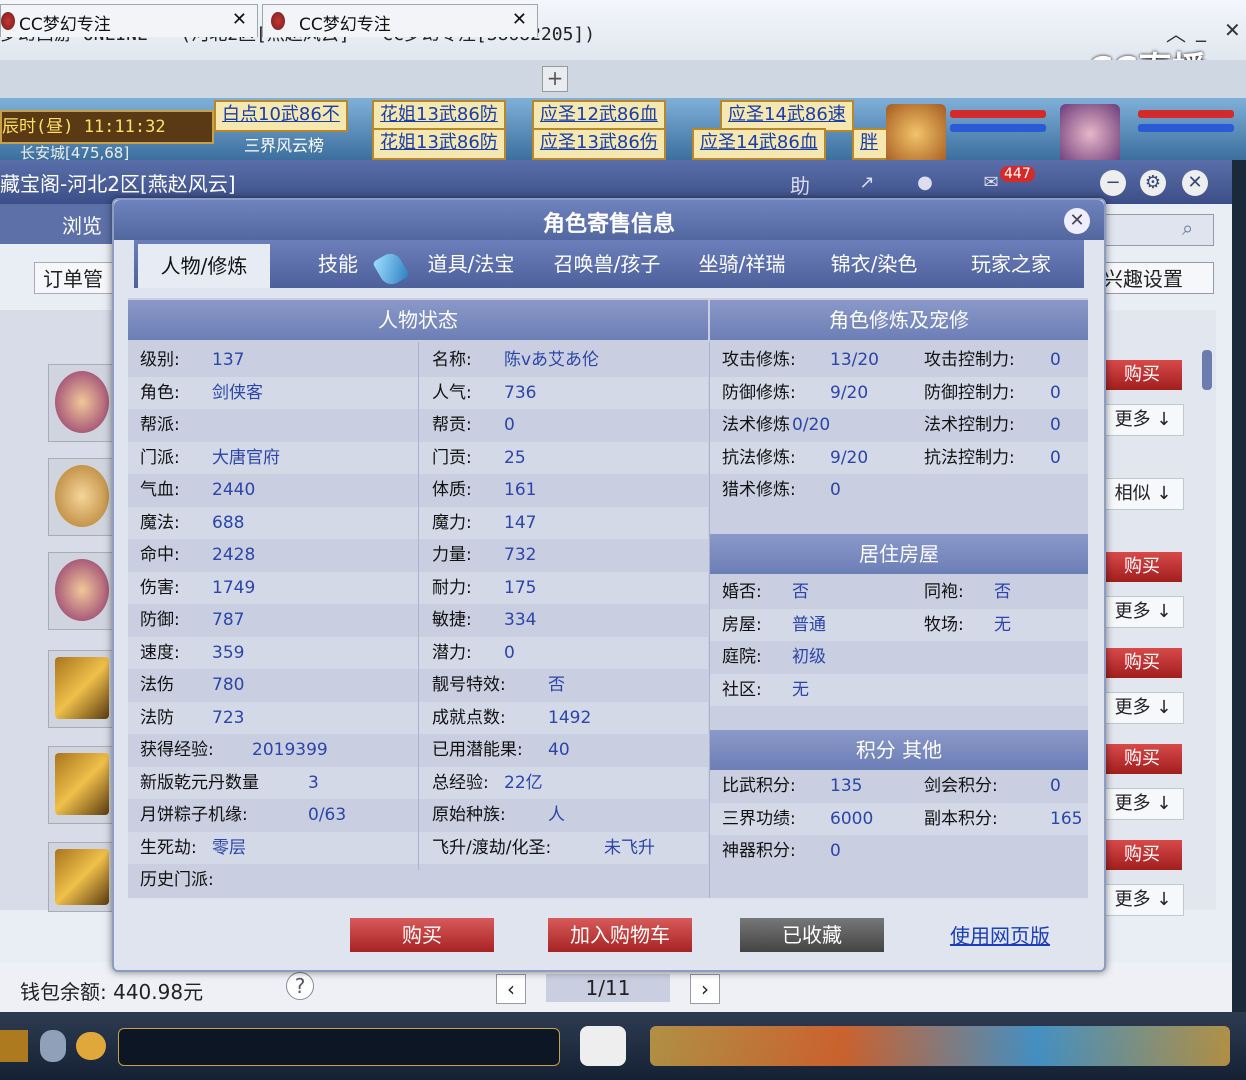  Describe the element at coordinates (1000, 934) in the screenshot. I see `web-version-link: 使用网页版` at that location.